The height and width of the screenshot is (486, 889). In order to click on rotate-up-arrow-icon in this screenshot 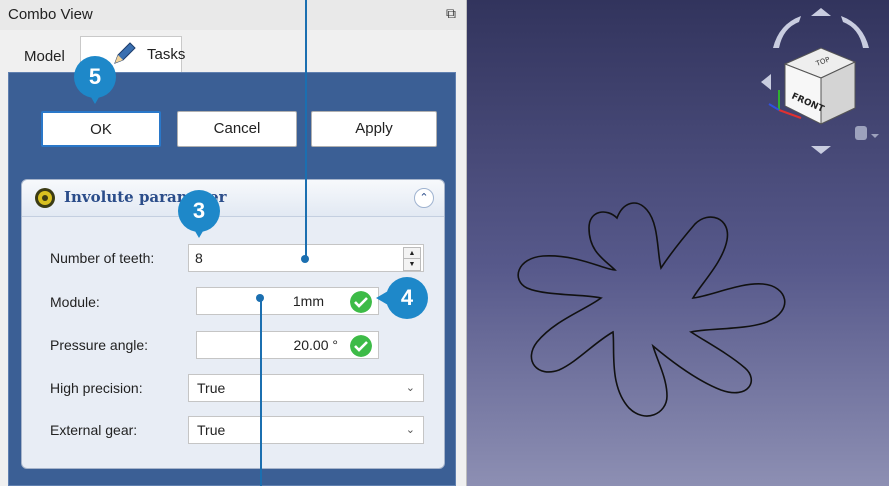, I will do `click(821, 12)`.